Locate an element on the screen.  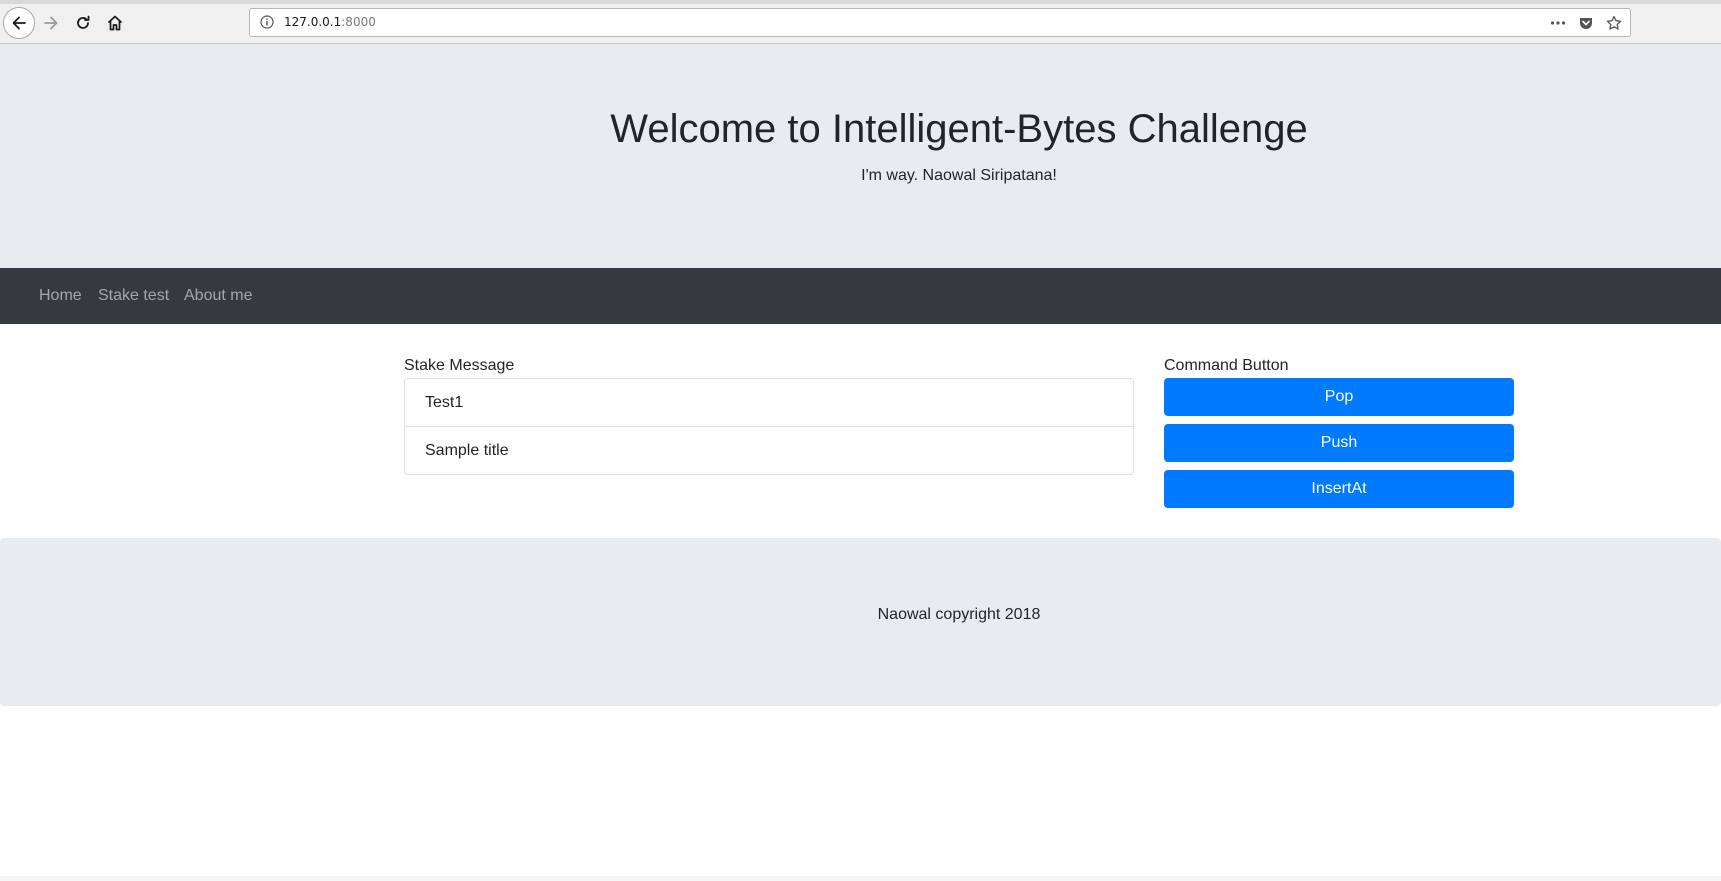
address-bar: 127.0.0.1:8000 is located at coordinates (940, 22).